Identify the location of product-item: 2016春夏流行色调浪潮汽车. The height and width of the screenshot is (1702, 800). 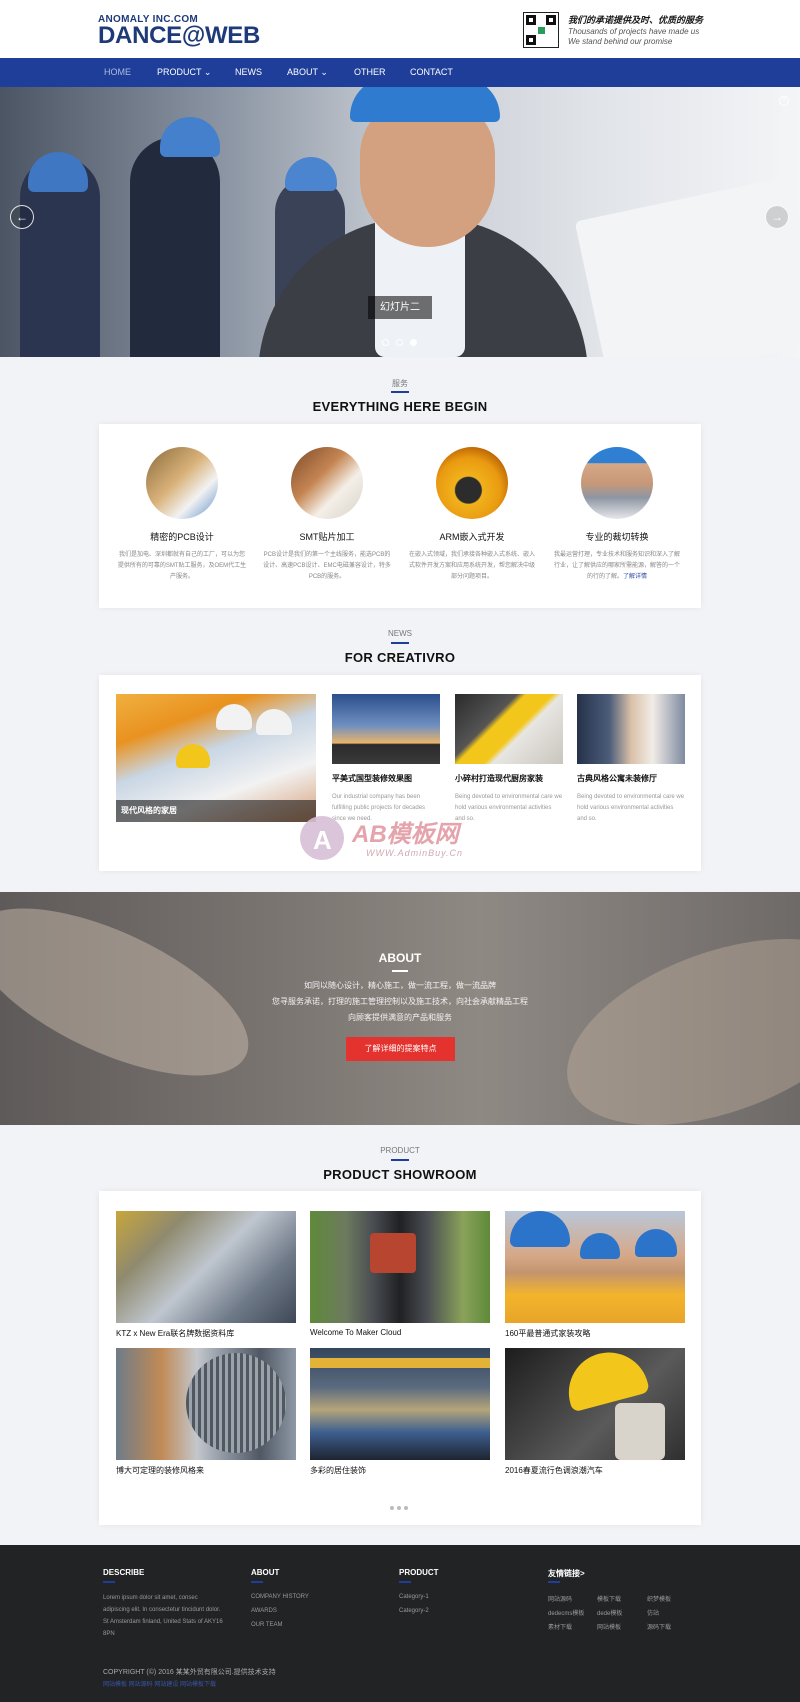
(595, 1412).